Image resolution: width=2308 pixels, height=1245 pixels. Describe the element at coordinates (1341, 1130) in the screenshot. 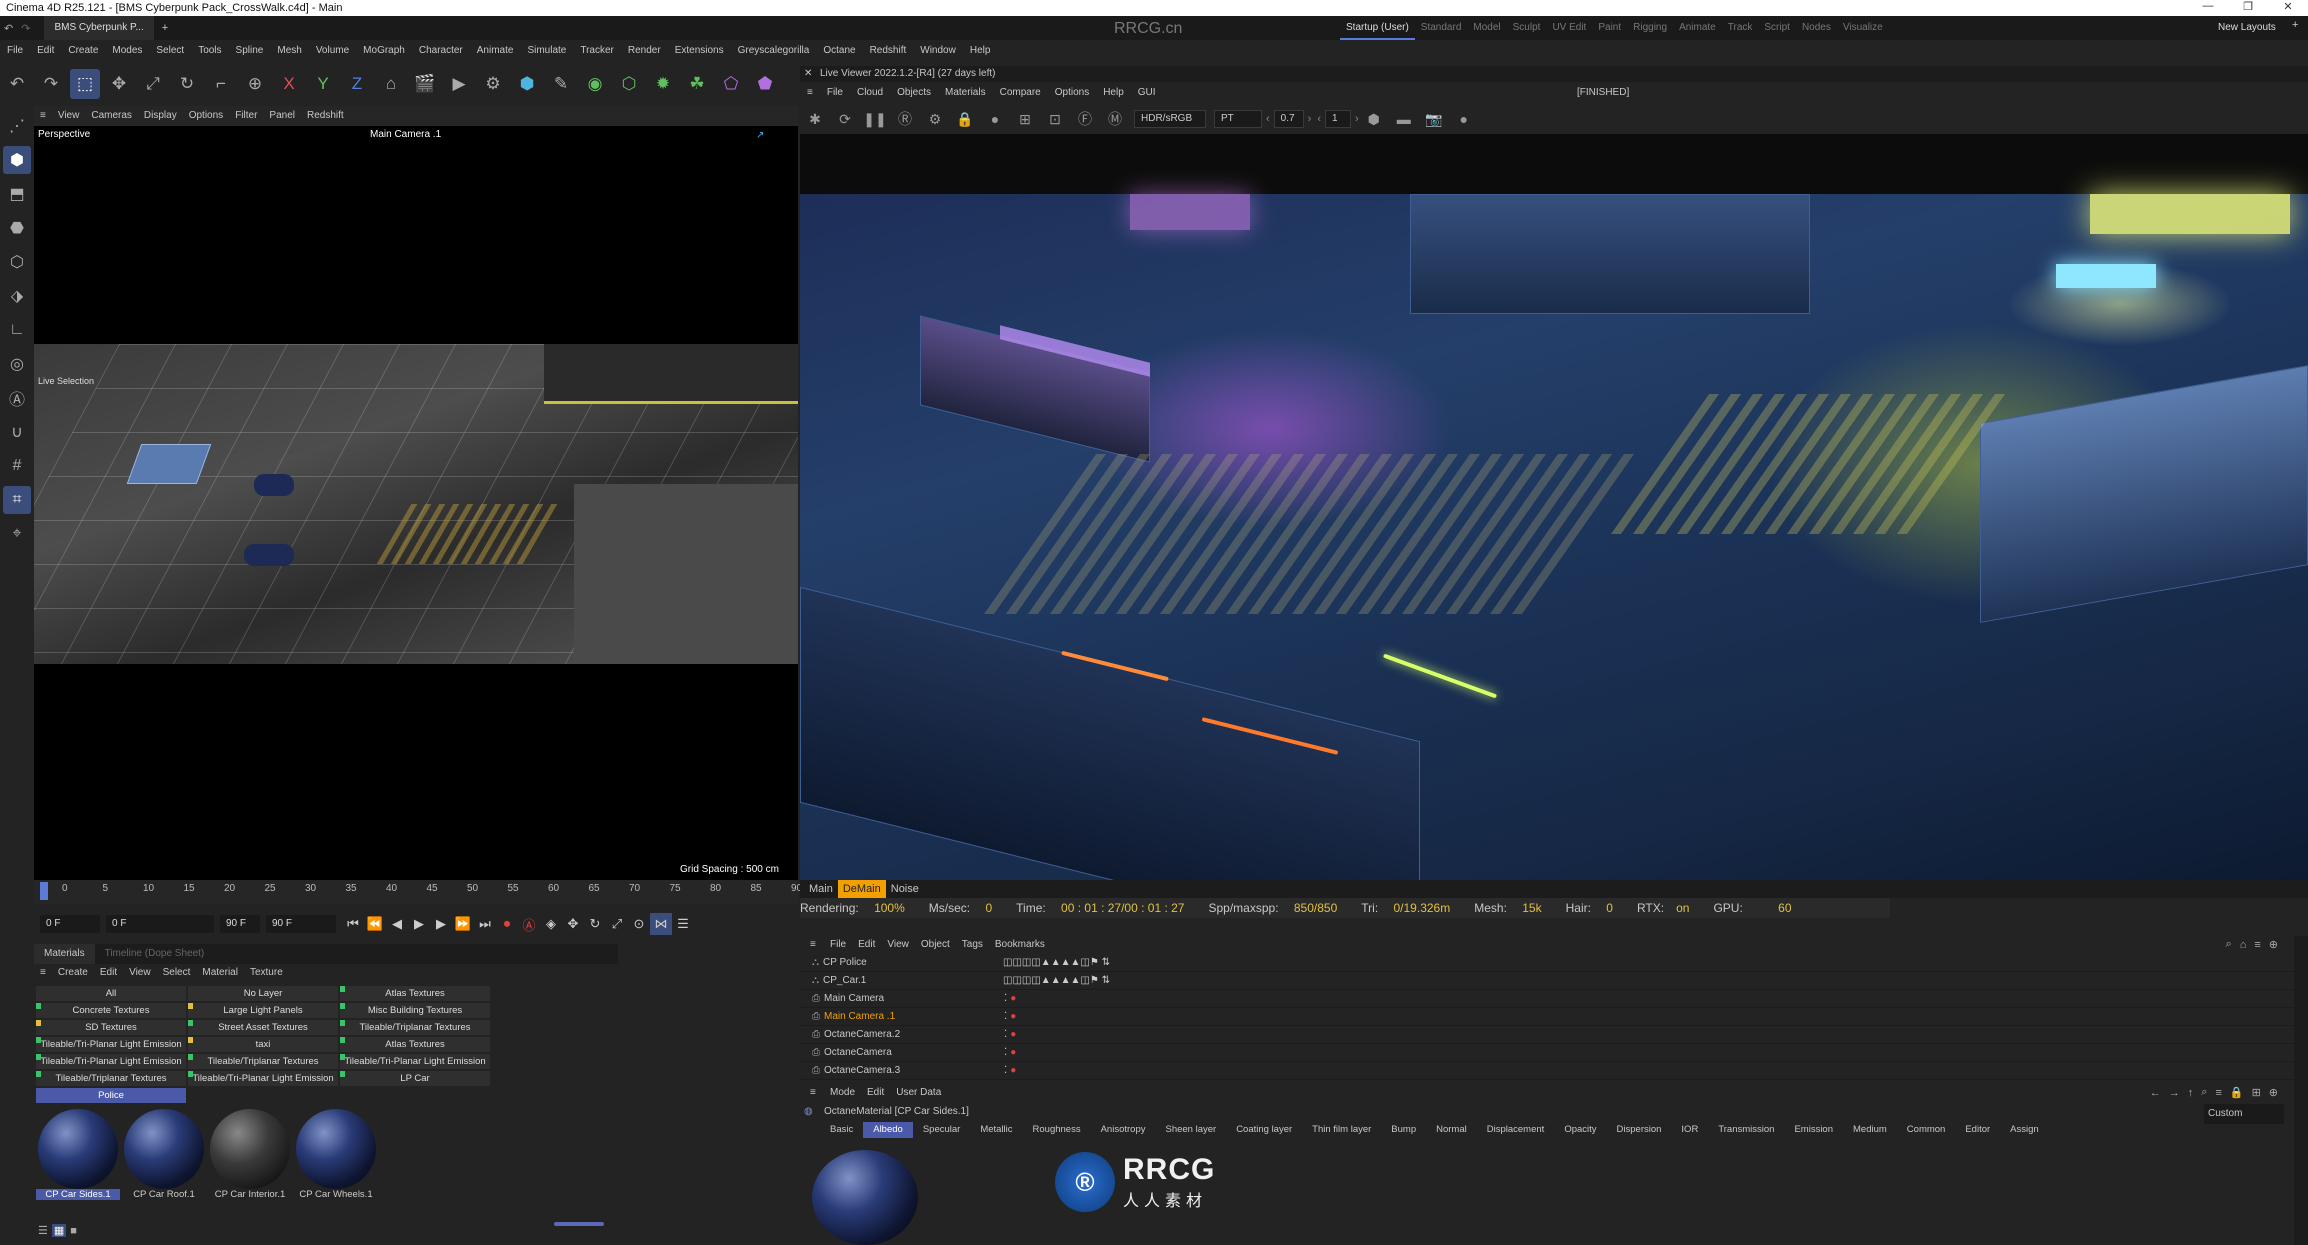

I see `attribute-tab: Thin film layer` at that location.